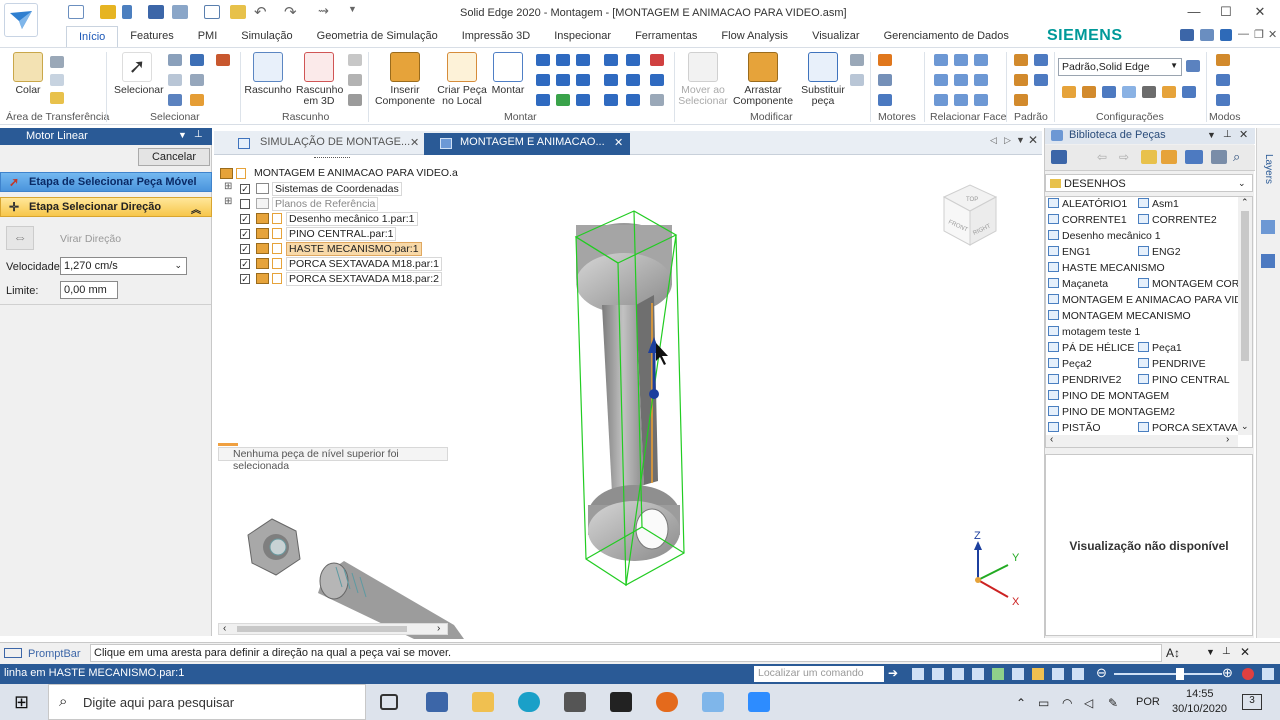 Image resolution: width=1280 pixels, height=720 pixels. What do you see at coordinates (21, 20) in the screenshot?
I see `solid-edge-app-icon` at bounding box center [21, 20].